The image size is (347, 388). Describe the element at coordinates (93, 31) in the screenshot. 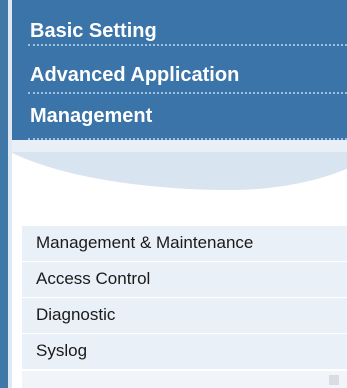

I see `nav-item-label: Basic Setting` at that location.